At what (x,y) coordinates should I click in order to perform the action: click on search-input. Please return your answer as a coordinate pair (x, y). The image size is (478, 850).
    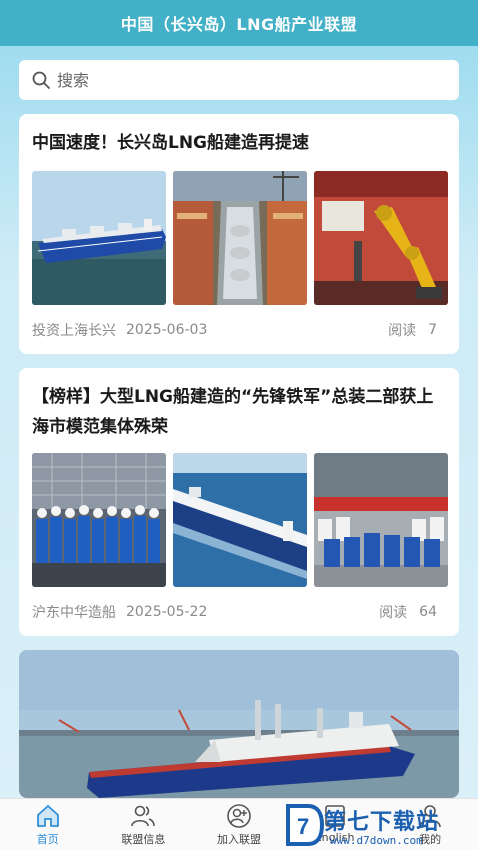
    Looking at the image, I should click on (247, 80).